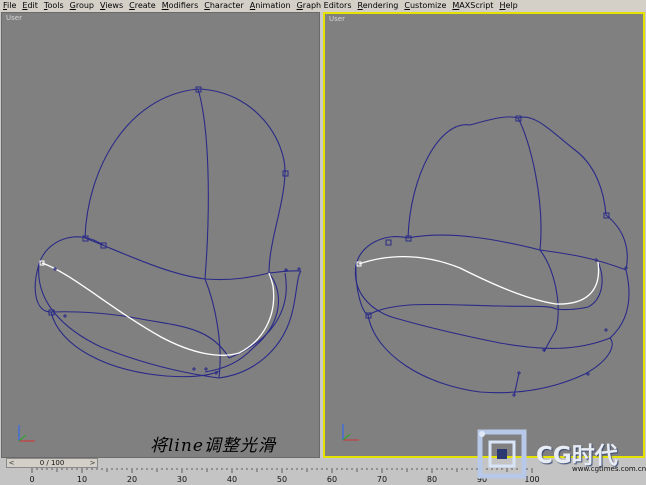  I want to click on menu-views: Views, so click(111, 6).